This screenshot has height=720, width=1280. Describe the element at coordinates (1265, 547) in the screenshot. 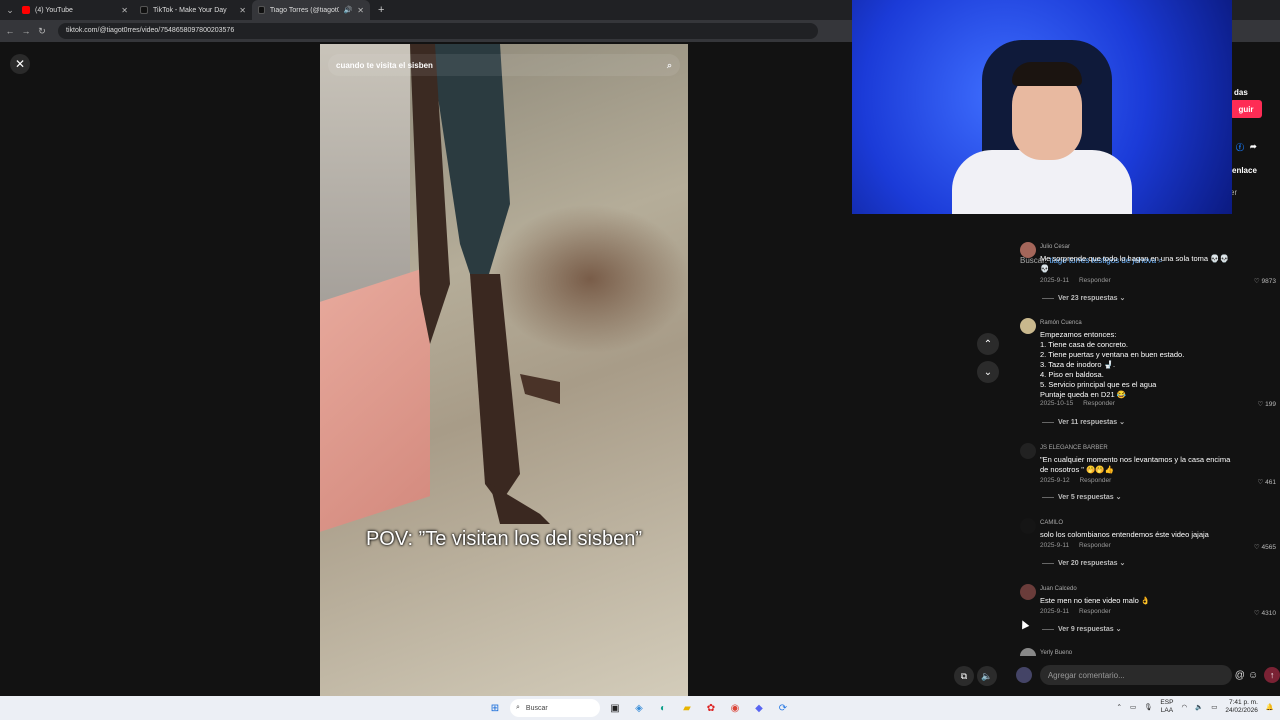

I see `like-count: ♡ 4565` at that location.